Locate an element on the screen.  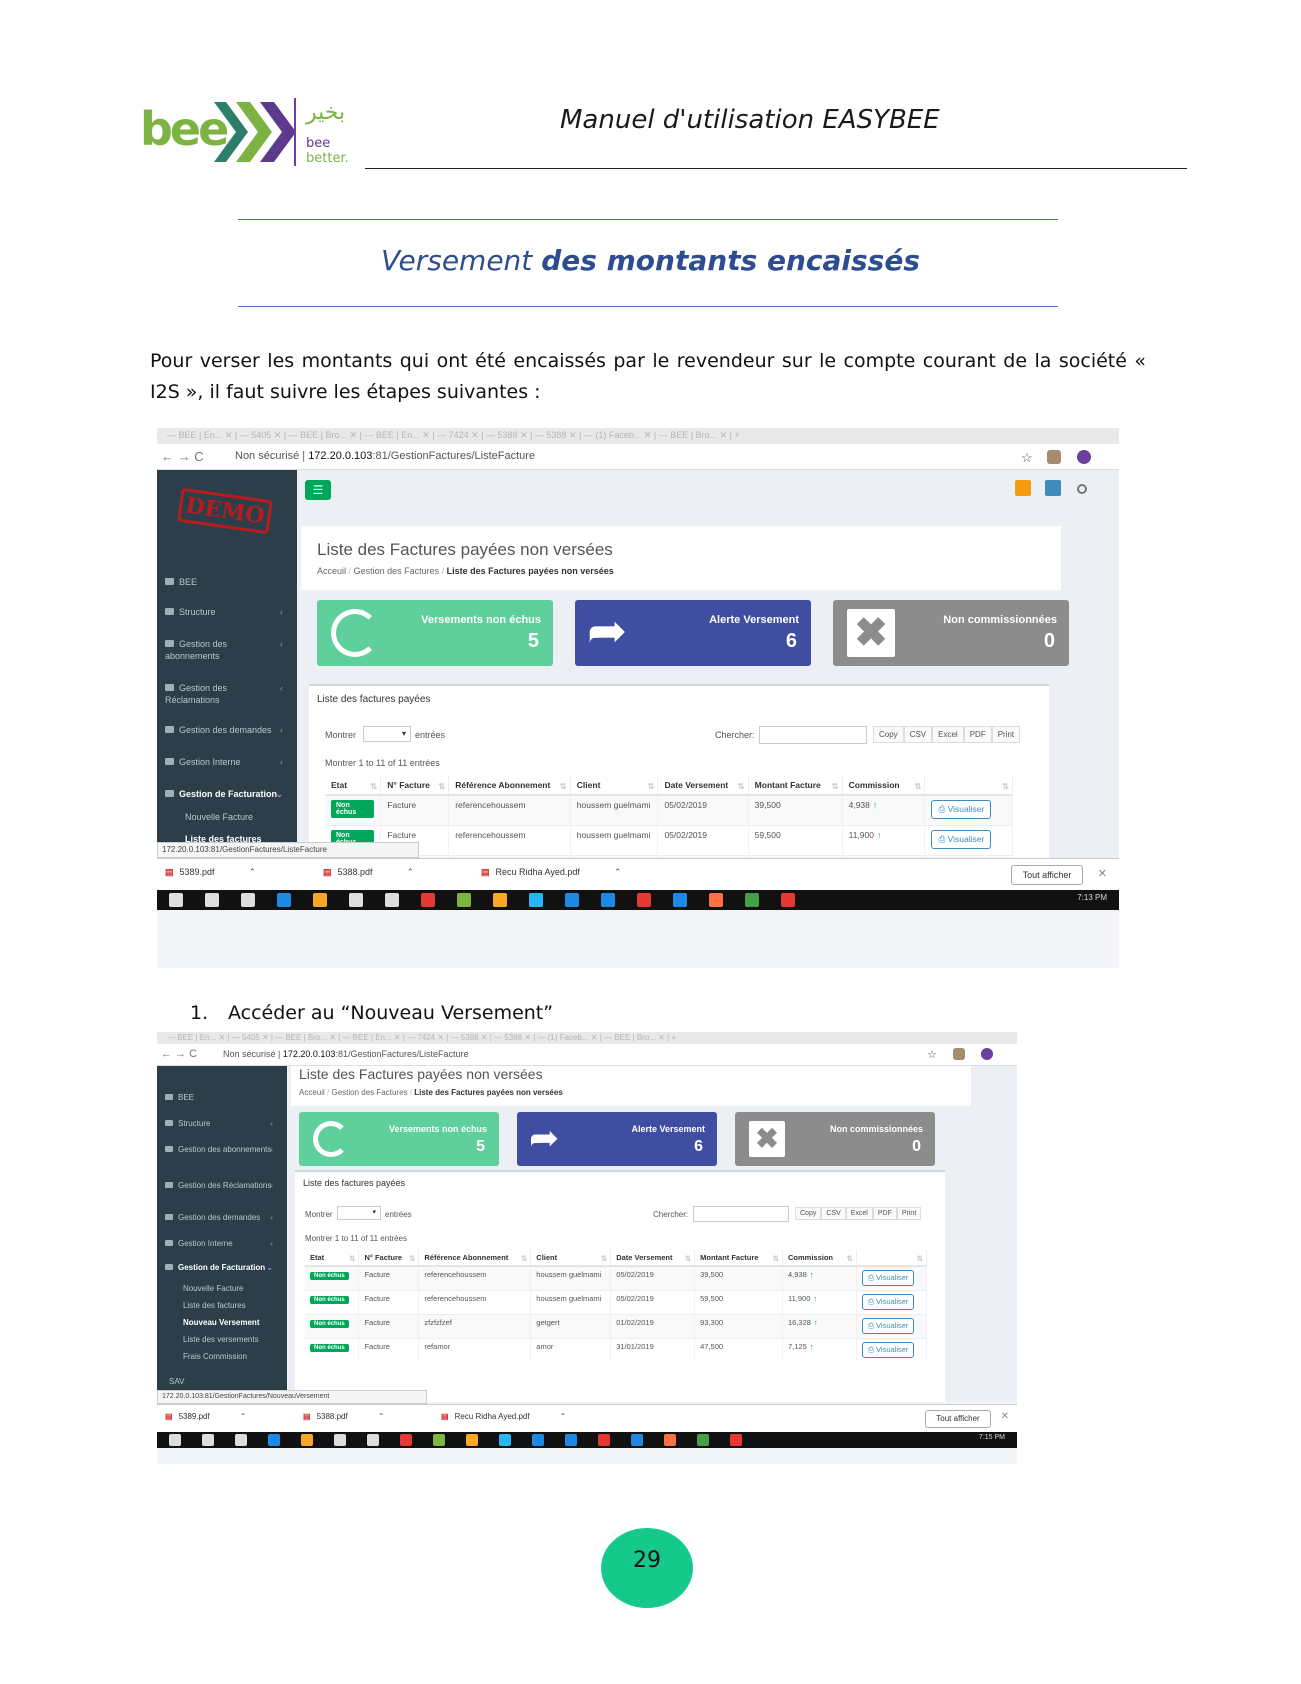
download-item: ▤ Recu Ridha Ayed.pdf ⌃ is located at coordinates (503, 1416).